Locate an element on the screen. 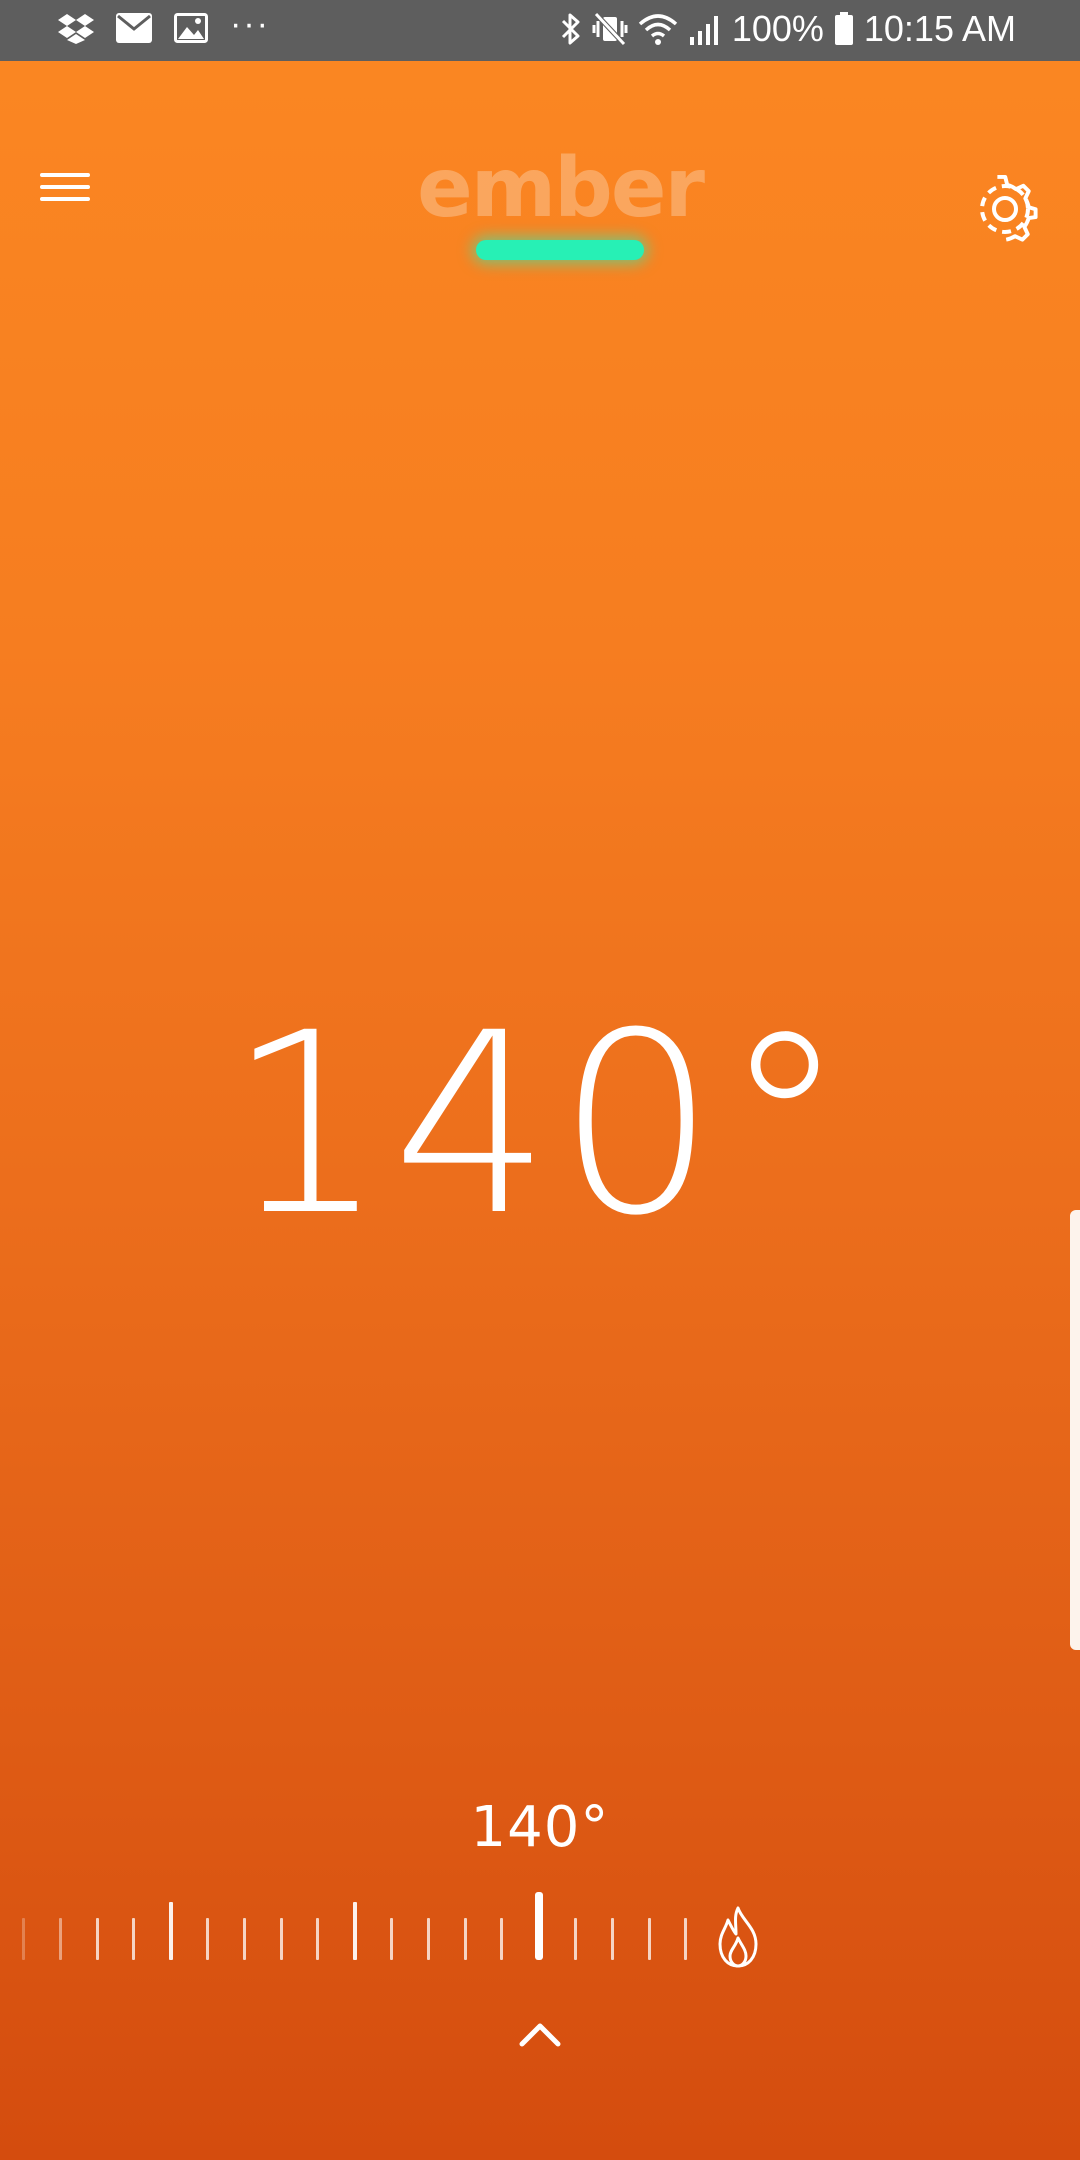 This screenshot has height=2160, width=1080. system-icons: 100% 10:15 AM is located at coordinates (788, 29).